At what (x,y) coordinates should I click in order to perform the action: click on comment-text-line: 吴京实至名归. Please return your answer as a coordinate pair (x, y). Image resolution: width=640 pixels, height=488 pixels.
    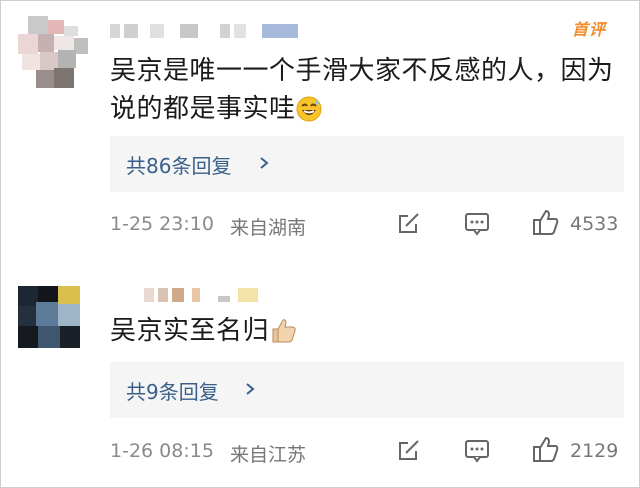
    Looking at the image, I should click on (190, 331).